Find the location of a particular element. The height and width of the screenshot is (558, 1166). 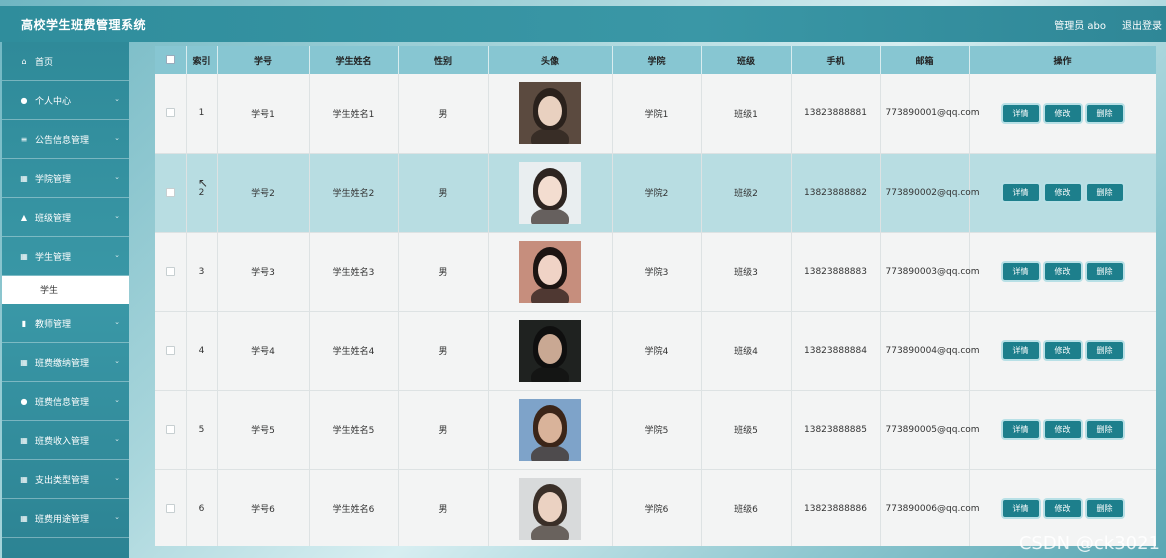

sidebar-item-6: ▮ 教师管理 ⌄ is located at coordinates (65, 323).